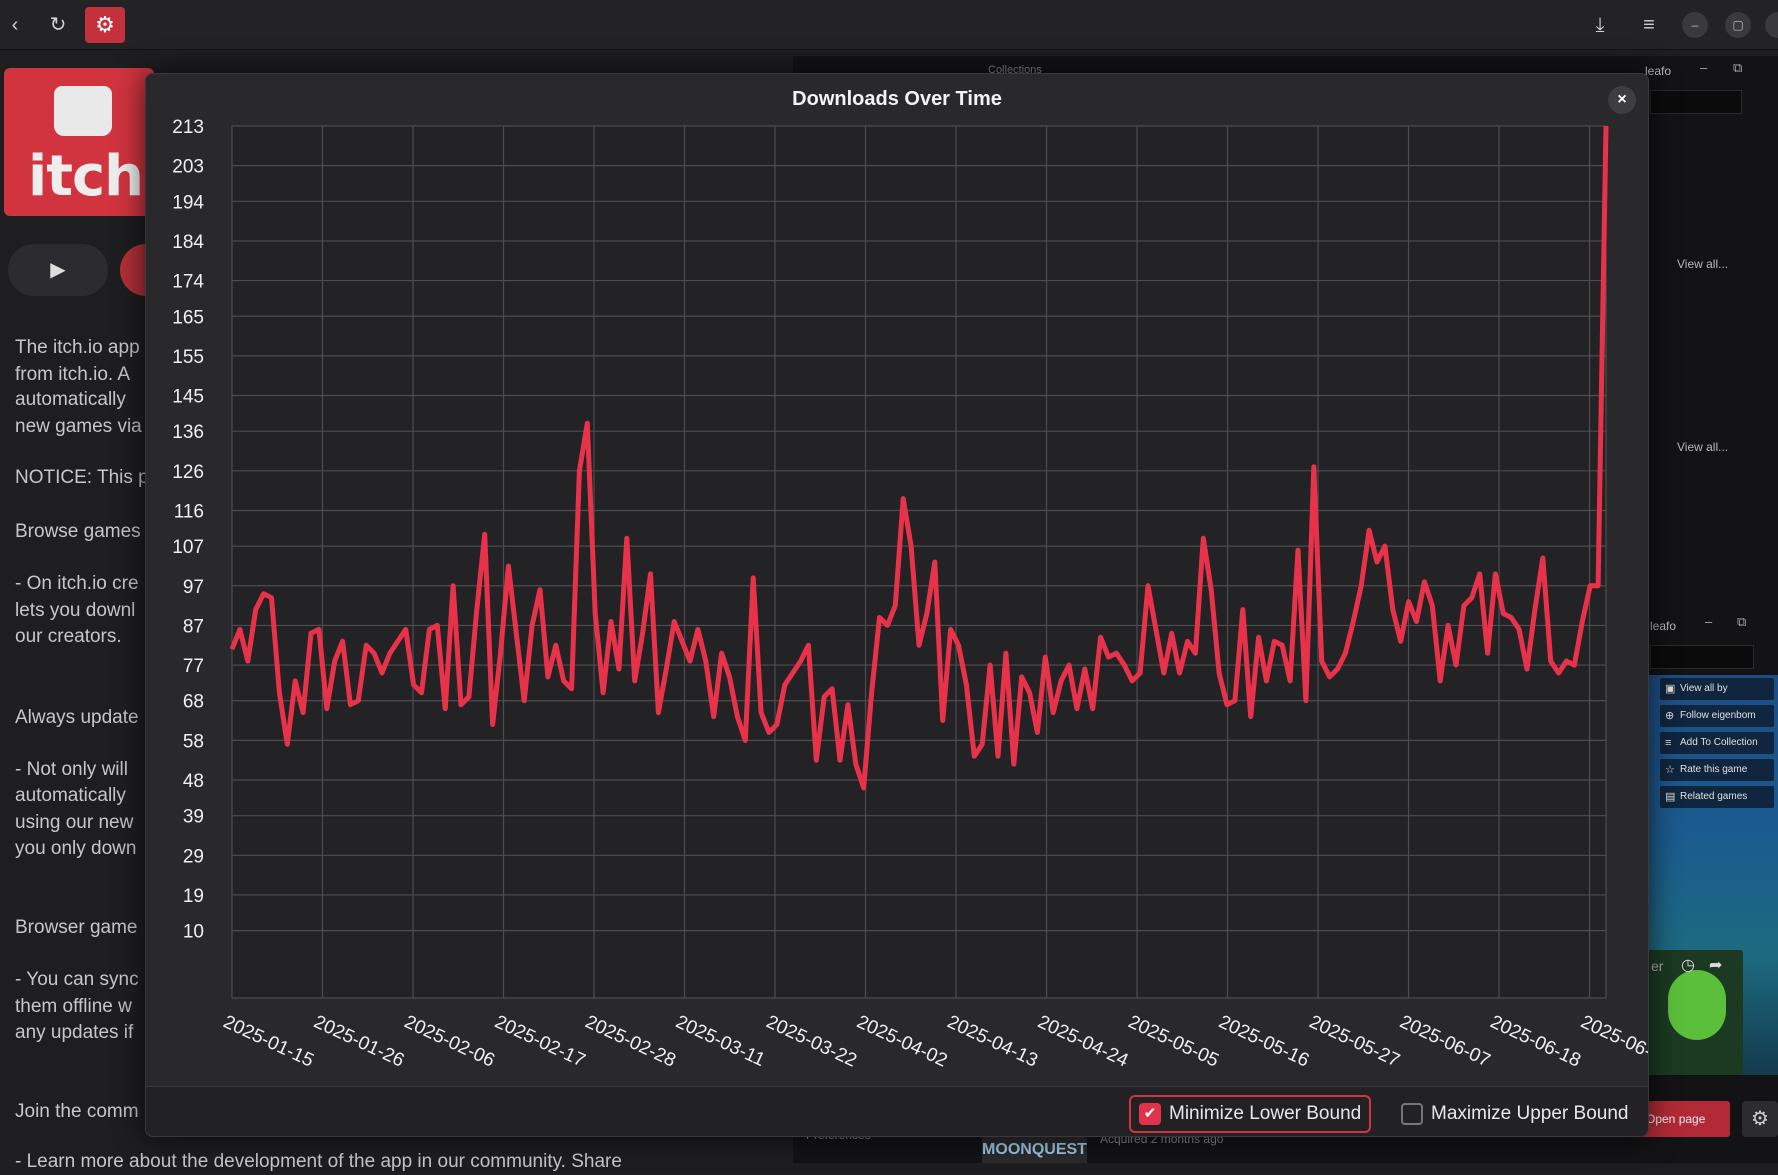 This screenshot has width=1778, height=1175. I want to click on x-tick-label: 2025-05-27, so click(1354, 1041).